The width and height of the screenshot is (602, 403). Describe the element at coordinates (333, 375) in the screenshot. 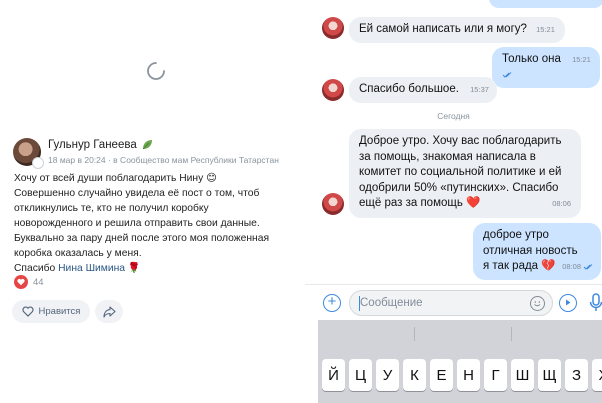

I see `key: Й` at that location.